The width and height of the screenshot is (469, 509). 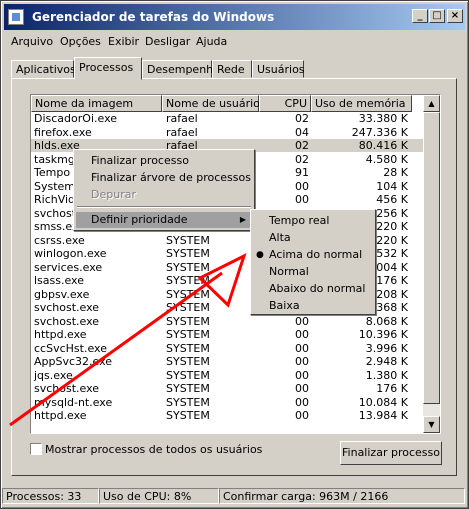 What do you see at coordinates (55, 186) in the screenshot?
I see `row-image-name: System` at bounding box center [55, 186].